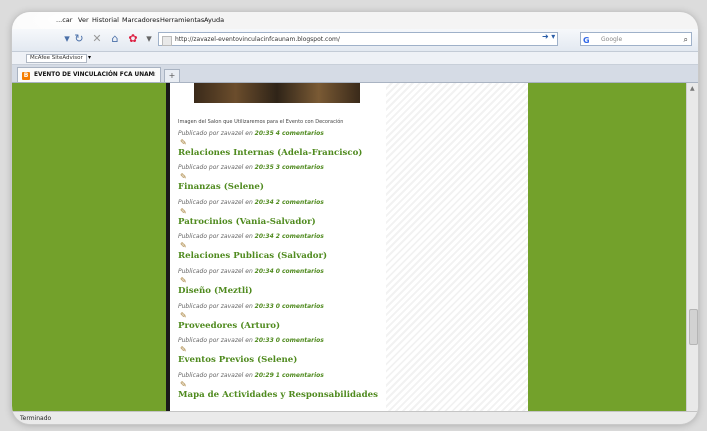 The height and width of the screenshot is (431, 707). Describe the element at coordinates (56, 58) in the screenshot. I see `mcafee-siteadvisor-button: McAfee SiteAdvisor` at that location.